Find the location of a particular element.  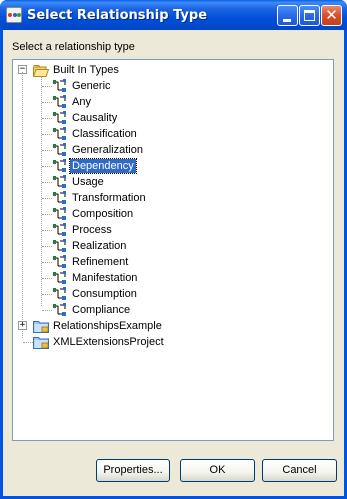

app-icon is located at coordinates (14, 15).